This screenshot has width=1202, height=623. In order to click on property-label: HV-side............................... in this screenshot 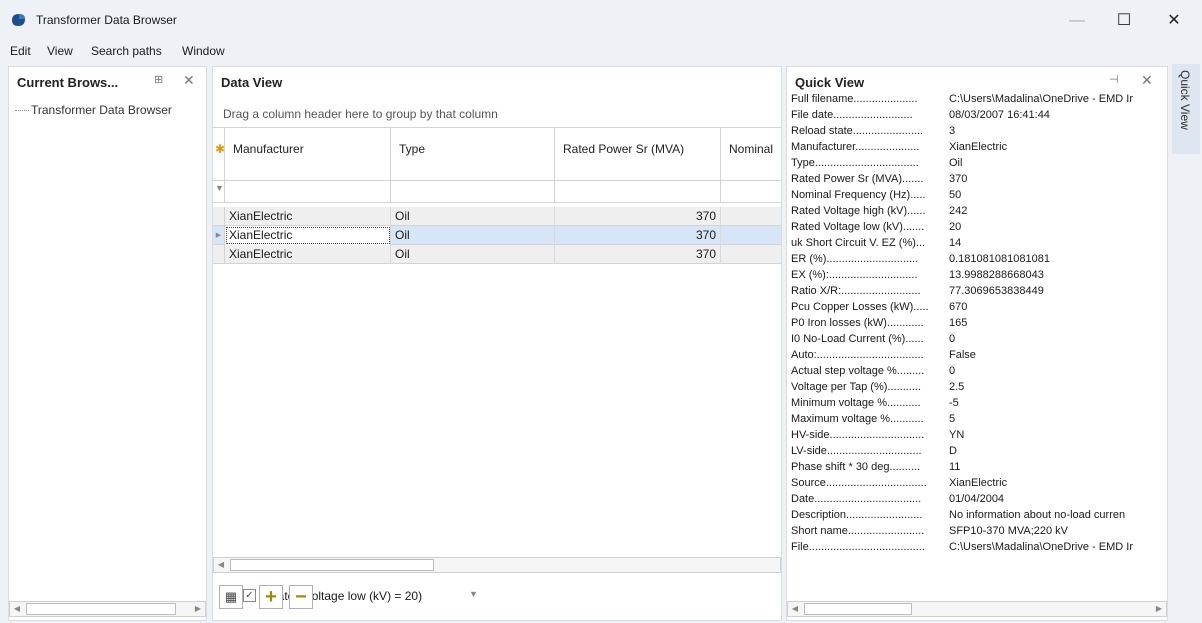, I will do `click(858, 435)`.